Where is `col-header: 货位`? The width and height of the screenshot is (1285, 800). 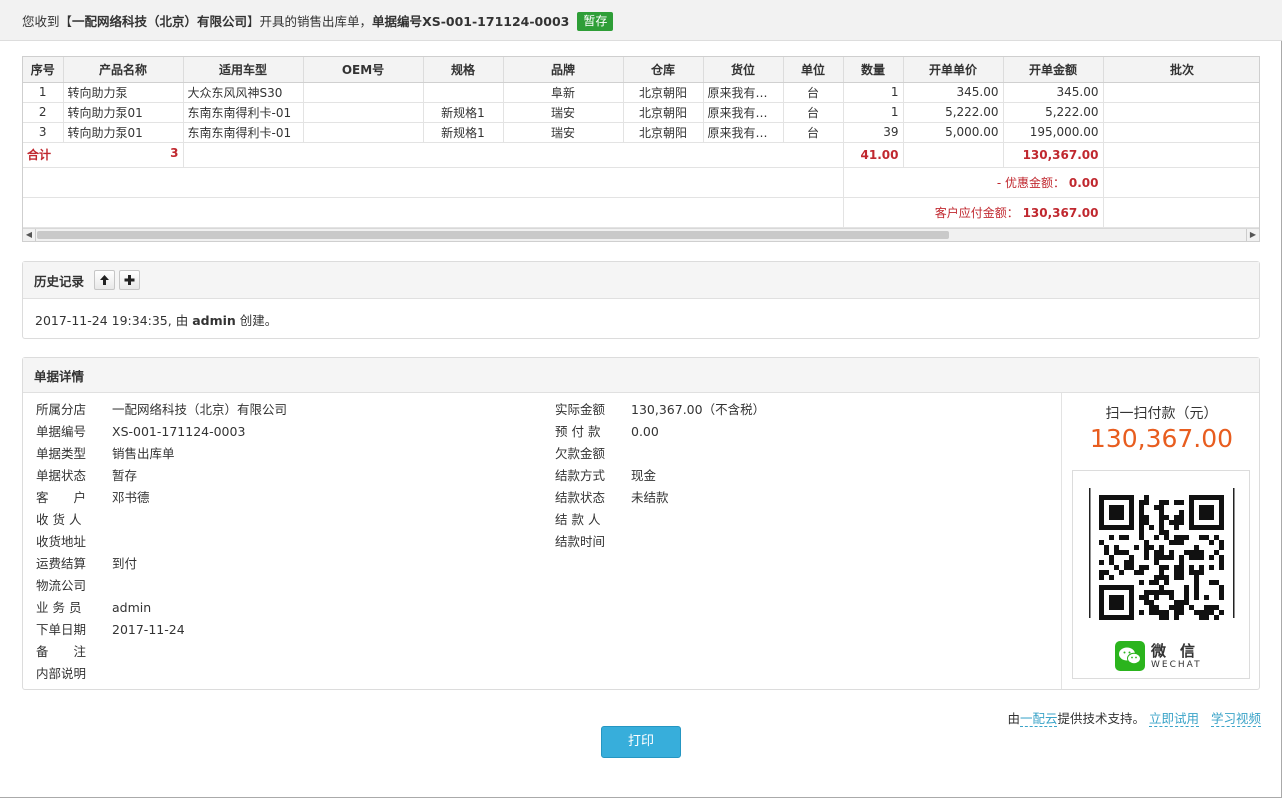 col-header: 货位 is located at coordinates (743, 70).